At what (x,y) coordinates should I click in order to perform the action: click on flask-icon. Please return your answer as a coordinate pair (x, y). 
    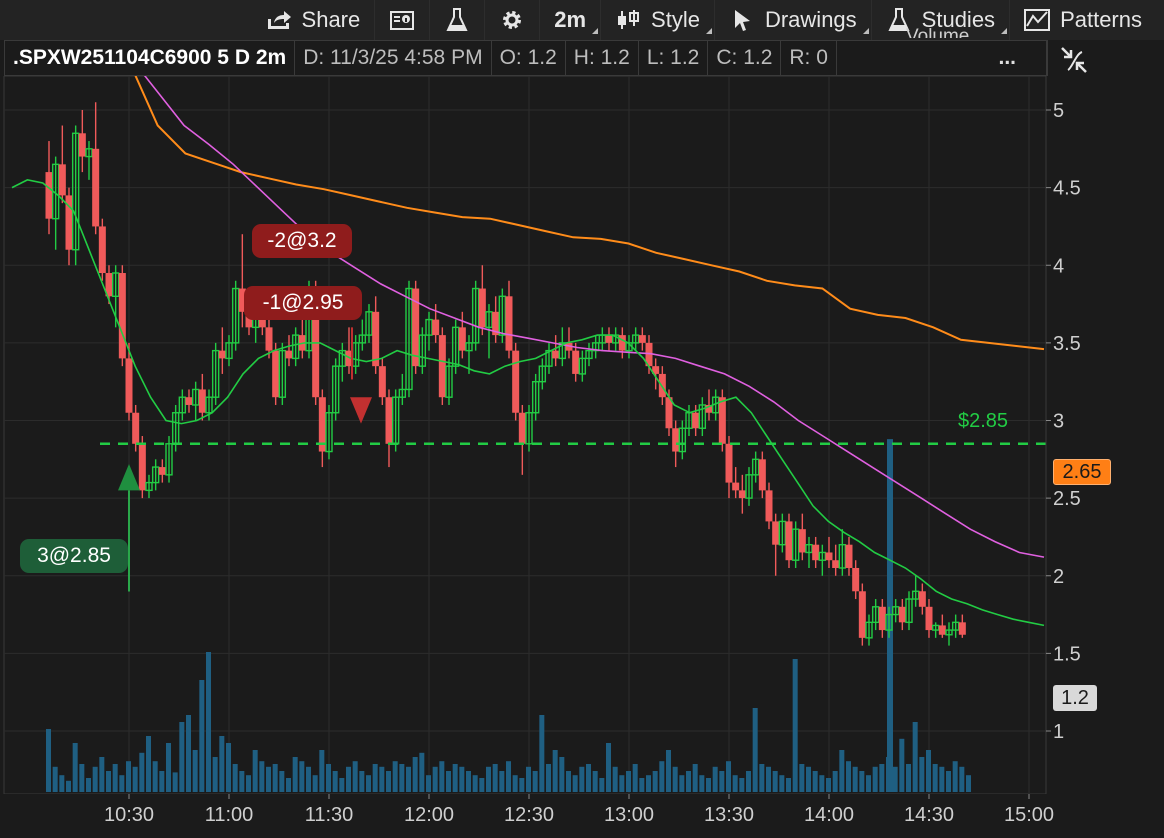
    Looking at the image, I should click on (457, 20).